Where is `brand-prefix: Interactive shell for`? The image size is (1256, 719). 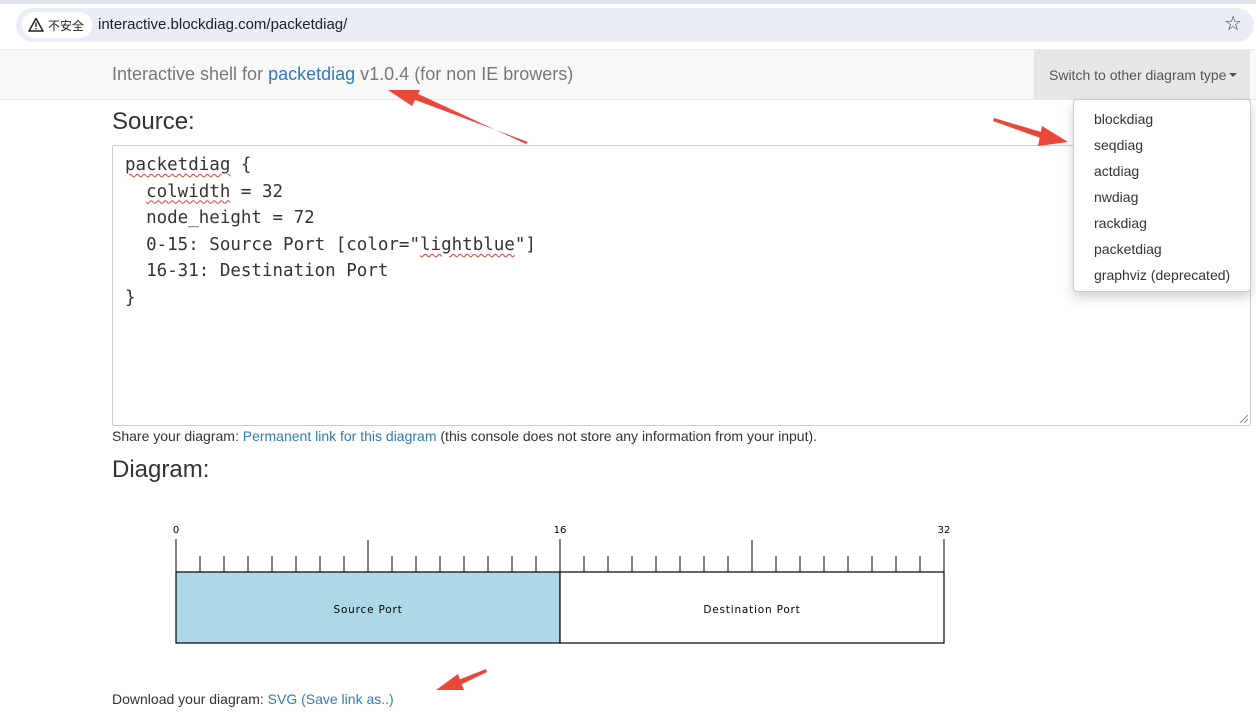
brand-prefix: Interactive shell for is located at coordinates (190, 74).